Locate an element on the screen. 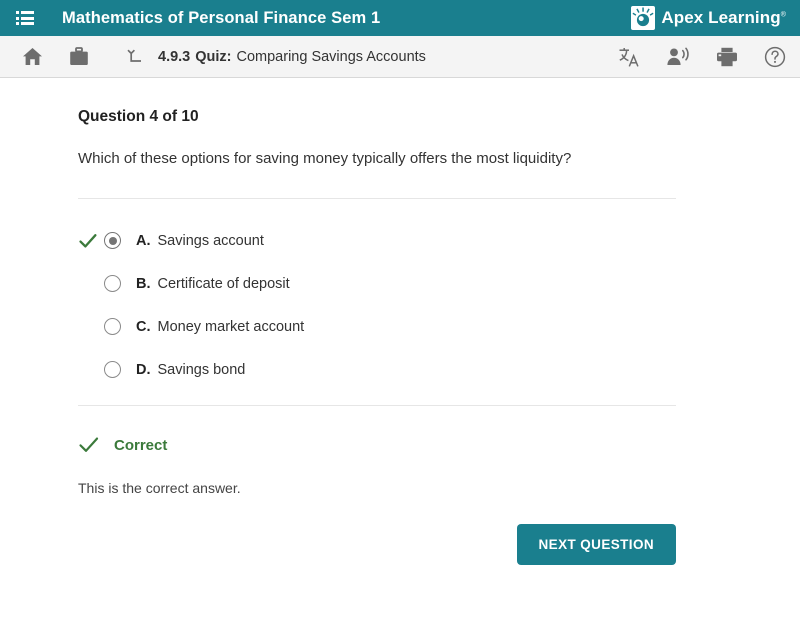 This screenshot has height=643, width=800. brand-trademark: ® is located at coordinates (783, 15).